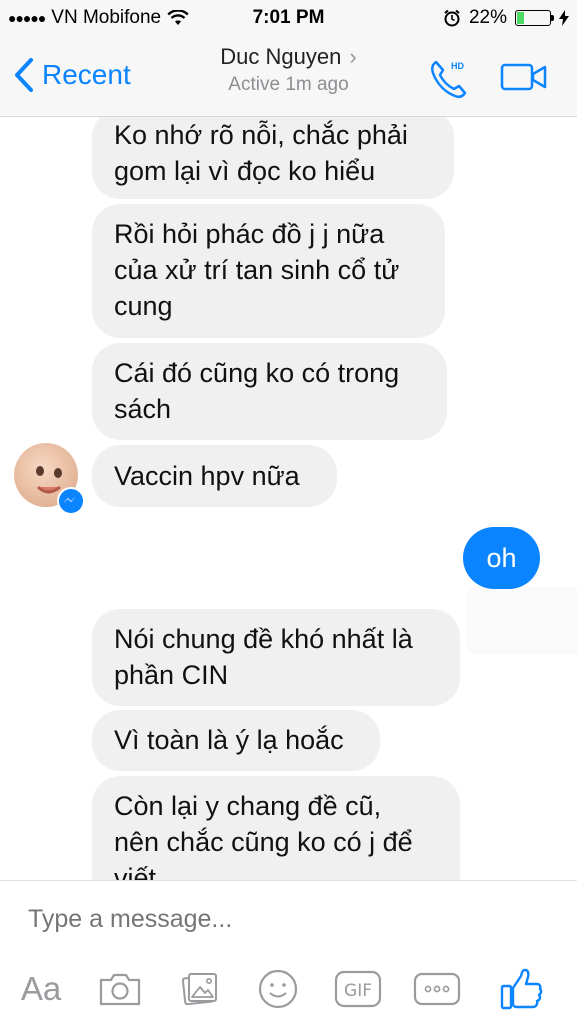  I want to click on message-bubble: Nói chung đề khó nhất là phần CIN, so click(276, 657).